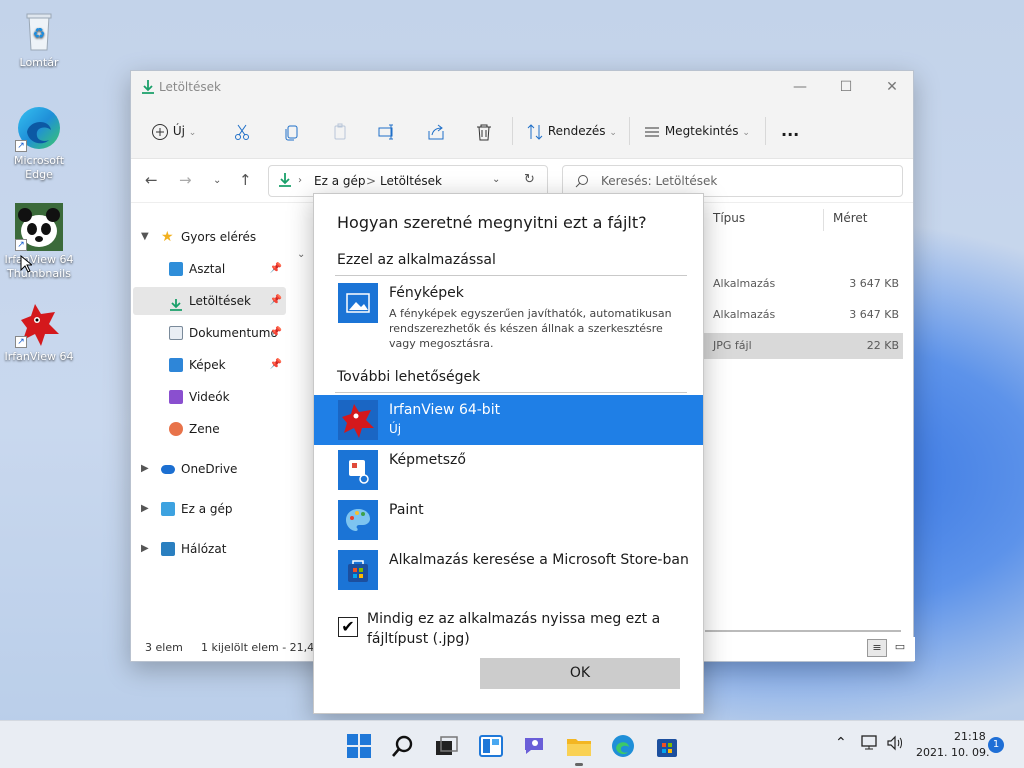 The height and width of the screenshot is (768, 1024). What do you see at coordinates (209, 365) in the screenshot?
I see `sidebar-item-pictures: Képek 📌` at bounding box center [209, 365].